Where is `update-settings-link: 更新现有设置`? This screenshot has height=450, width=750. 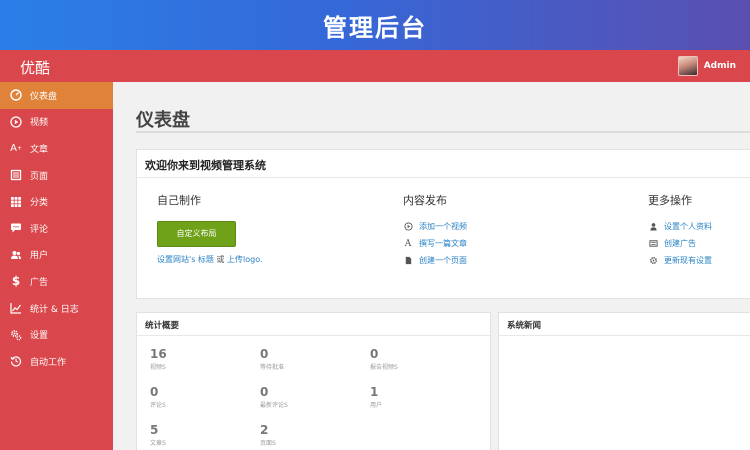 update-settings-link: 更新现有设置 is located at coordinates (680, 260).